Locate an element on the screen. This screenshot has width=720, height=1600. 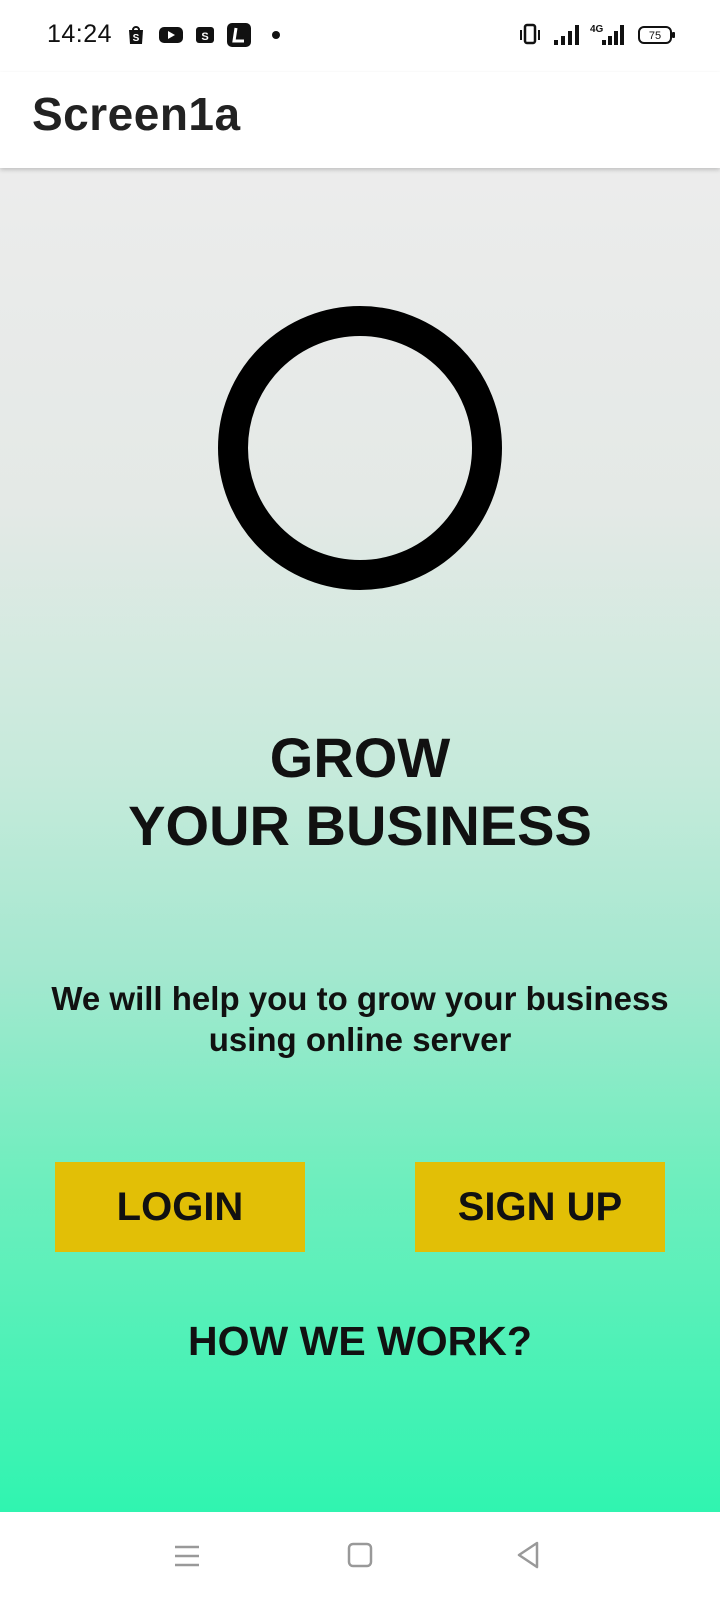
status-time: 14:24 is located at coordinates (80, 34).